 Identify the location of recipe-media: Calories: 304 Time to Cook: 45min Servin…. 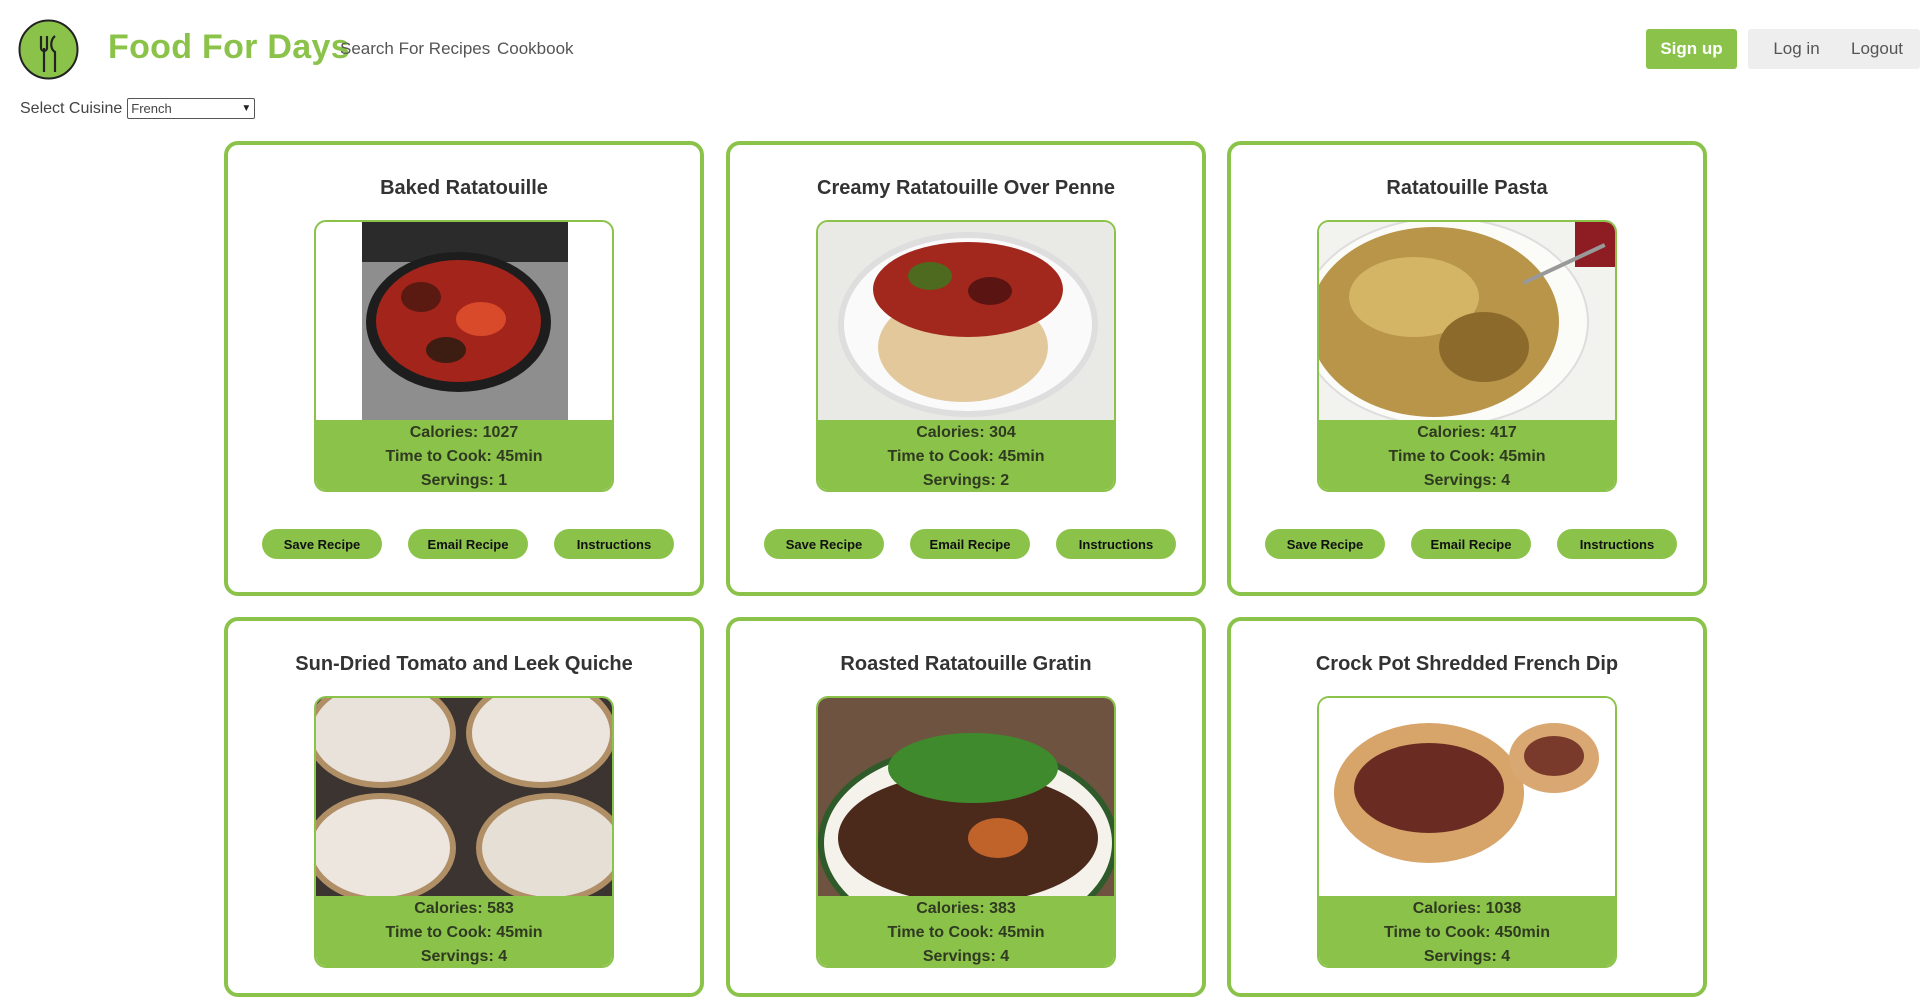
(966, 356).